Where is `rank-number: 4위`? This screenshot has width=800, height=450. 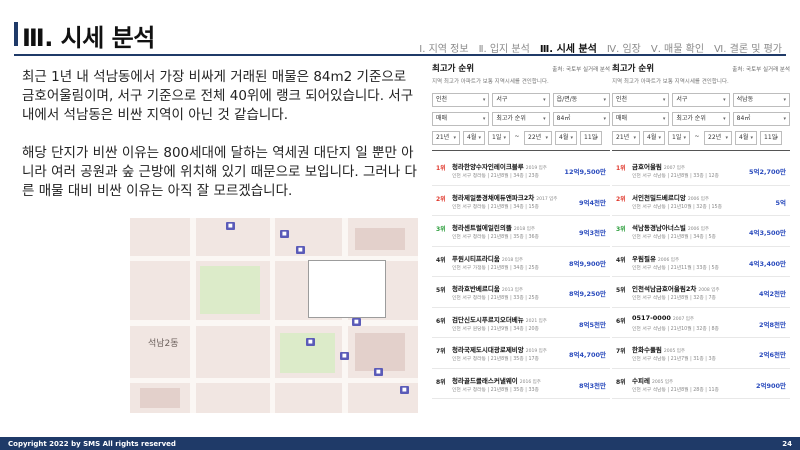 rank-number: 4위 is located at coordinates (441, 260).